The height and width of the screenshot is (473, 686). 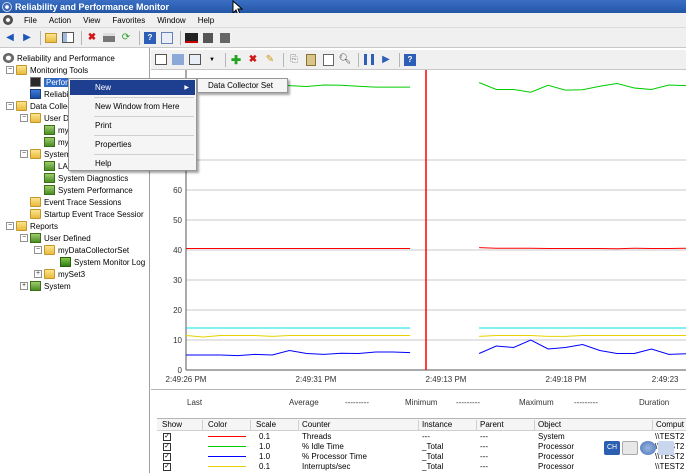 What do you see at coordinates (178, 60) in the screenshot?
I see `view-log-data-icon` at bounding box center [178, 60].